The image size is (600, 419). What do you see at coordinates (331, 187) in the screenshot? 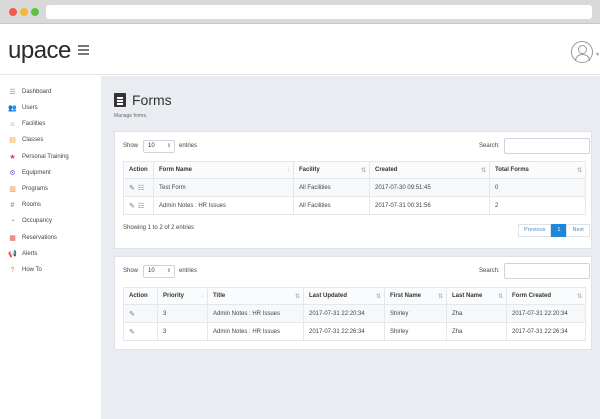
I see `facility-cell: All Facilities` at bounding box center [331, 187].